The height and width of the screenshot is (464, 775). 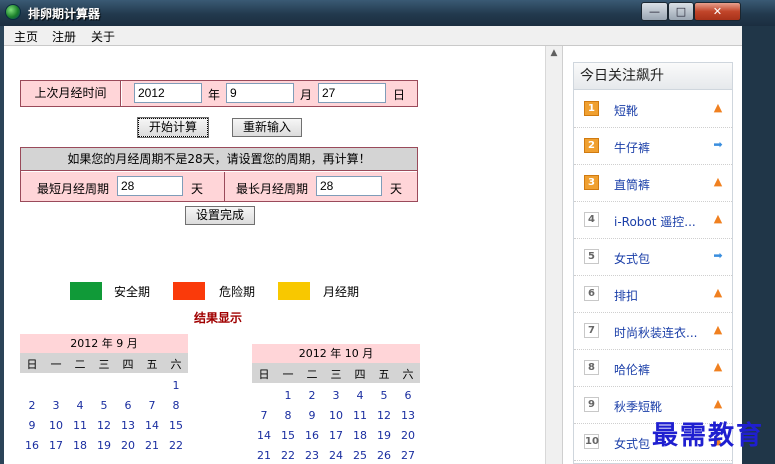 I want to click on minimize-button: —, so click(x=654, y=11).